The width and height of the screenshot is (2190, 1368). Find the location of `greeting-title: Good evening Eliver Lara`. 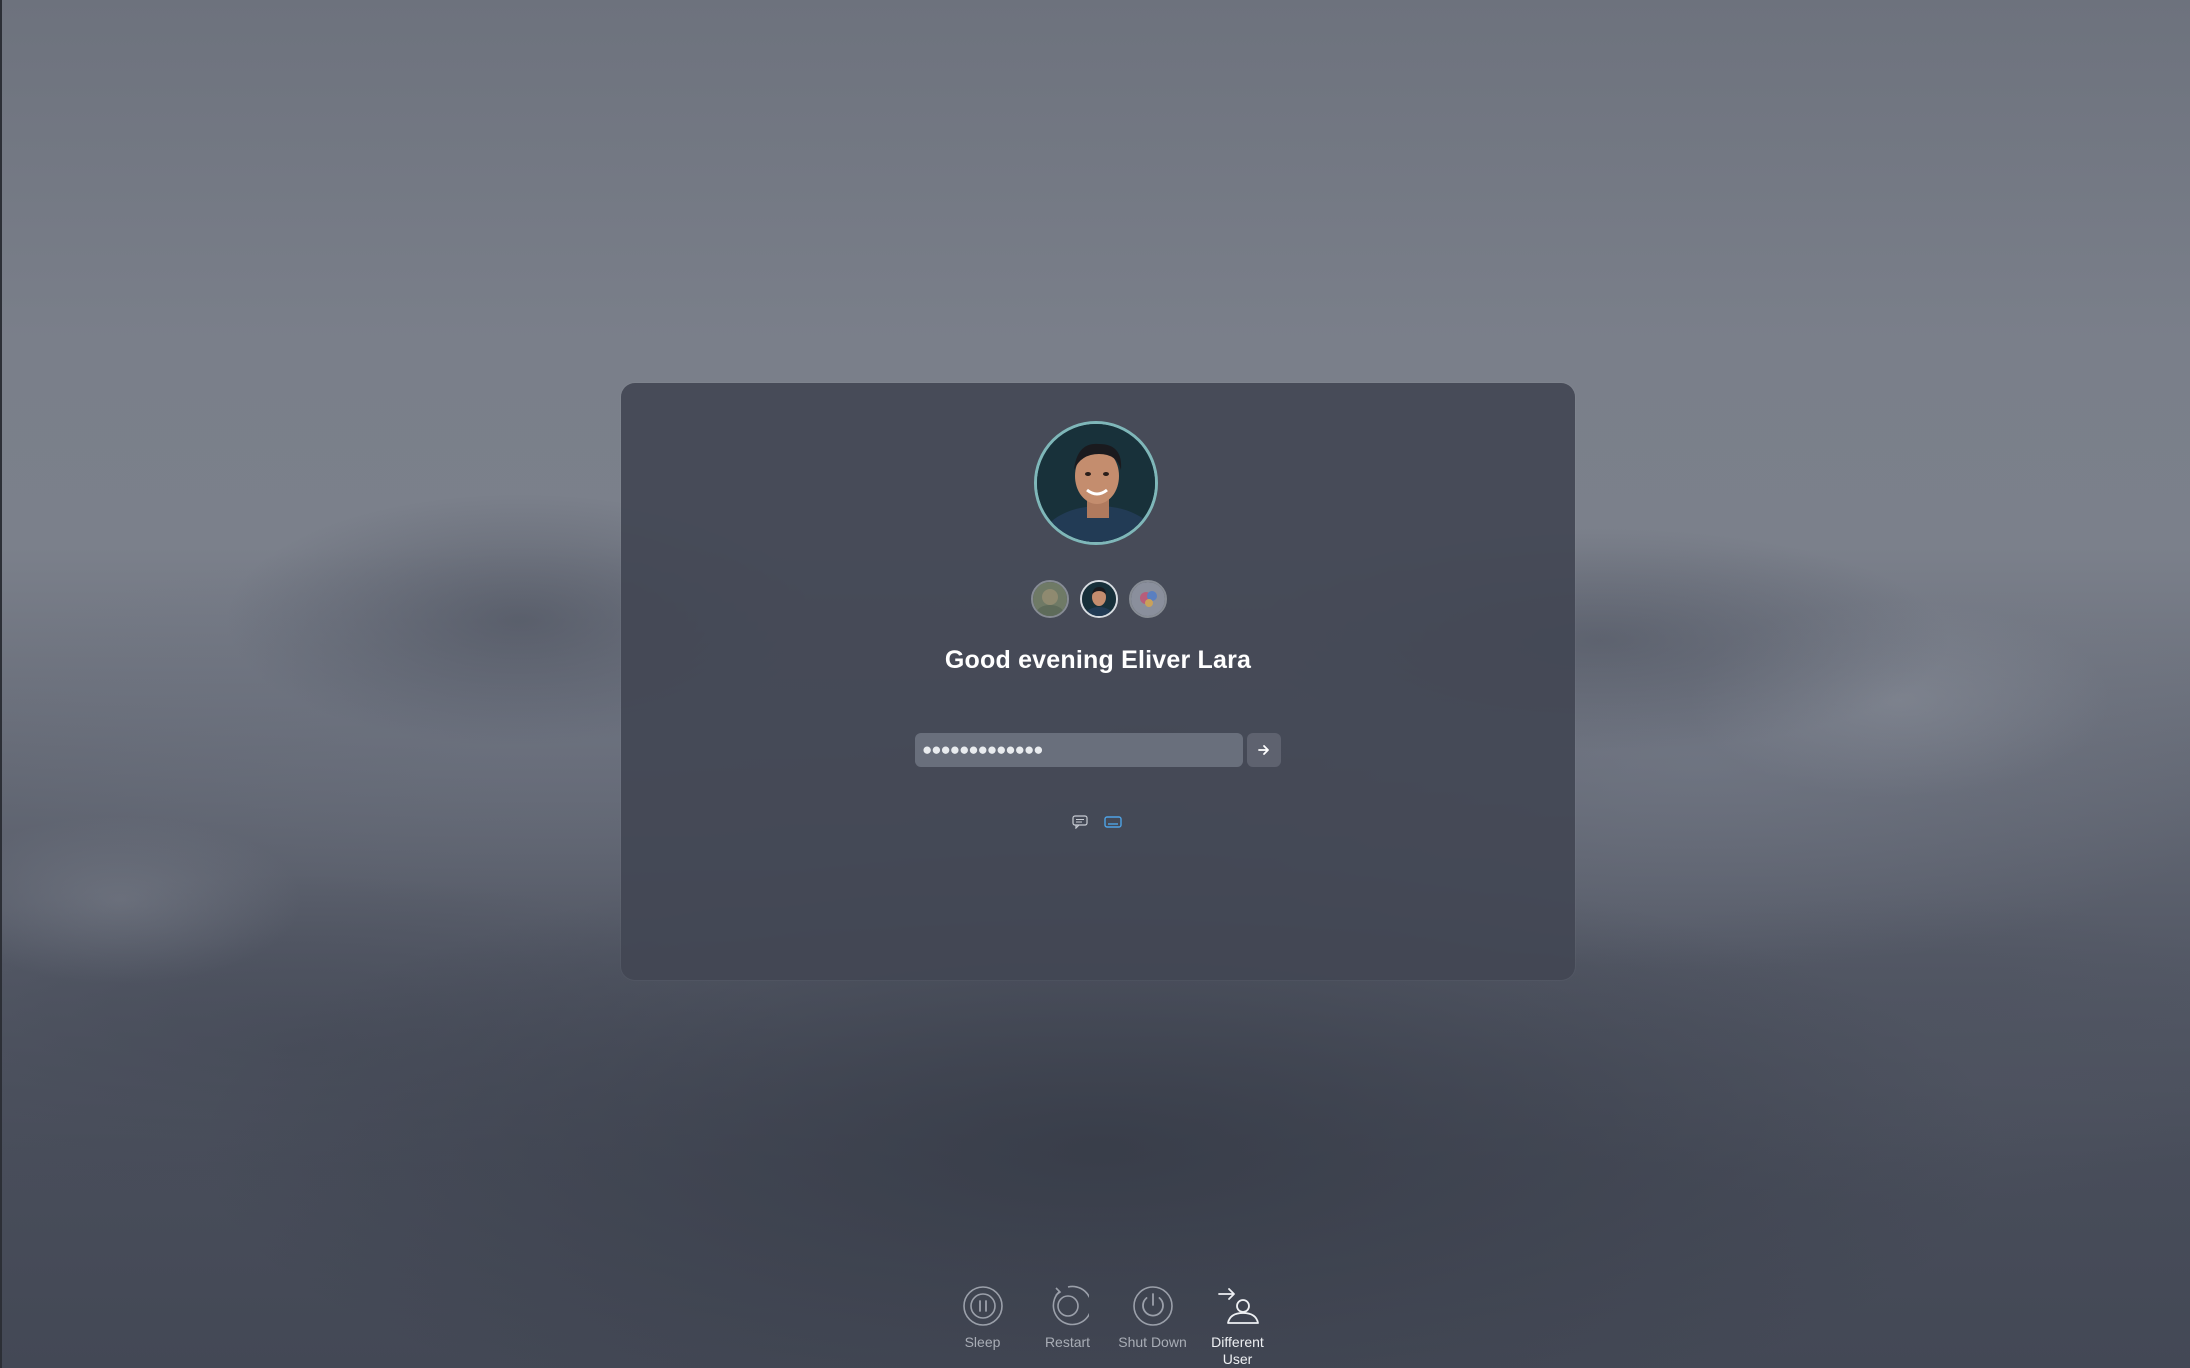

greeting-title: Good evening Eliver Lara is located at coordinates (1098, 660).